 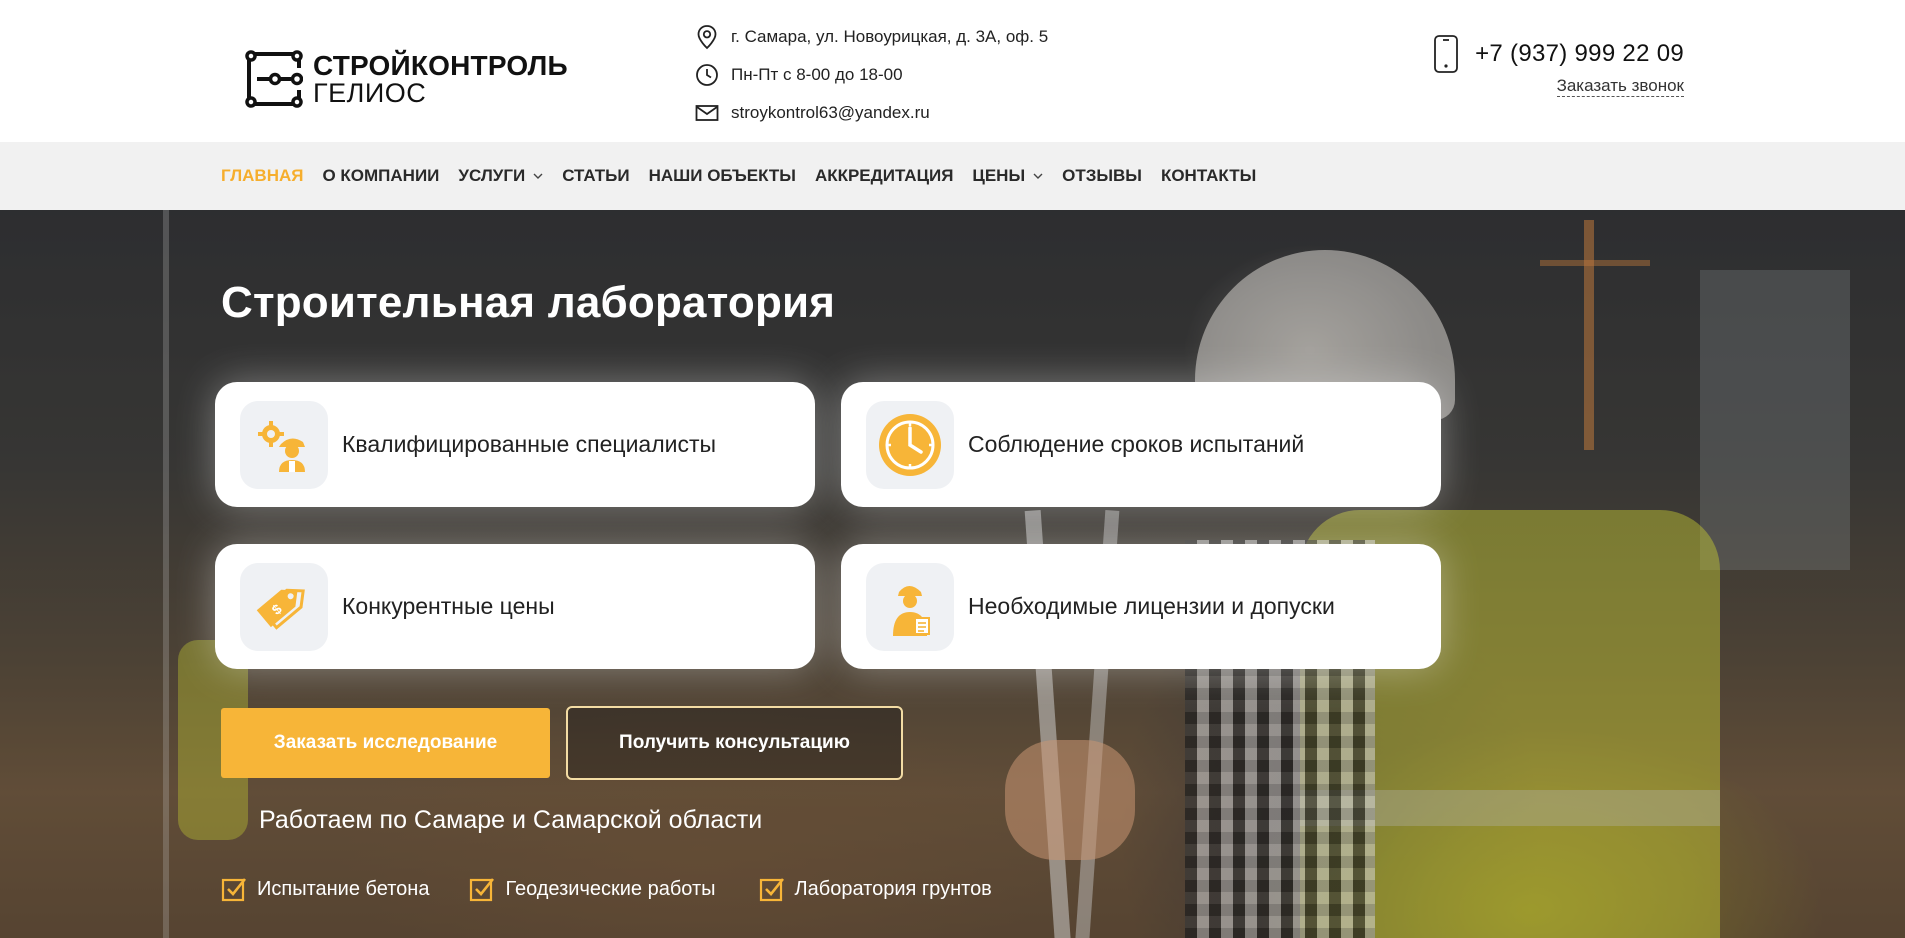 I want to click on phone-number: +7 (937) 999 22 09, so click(x=1579, y=54).